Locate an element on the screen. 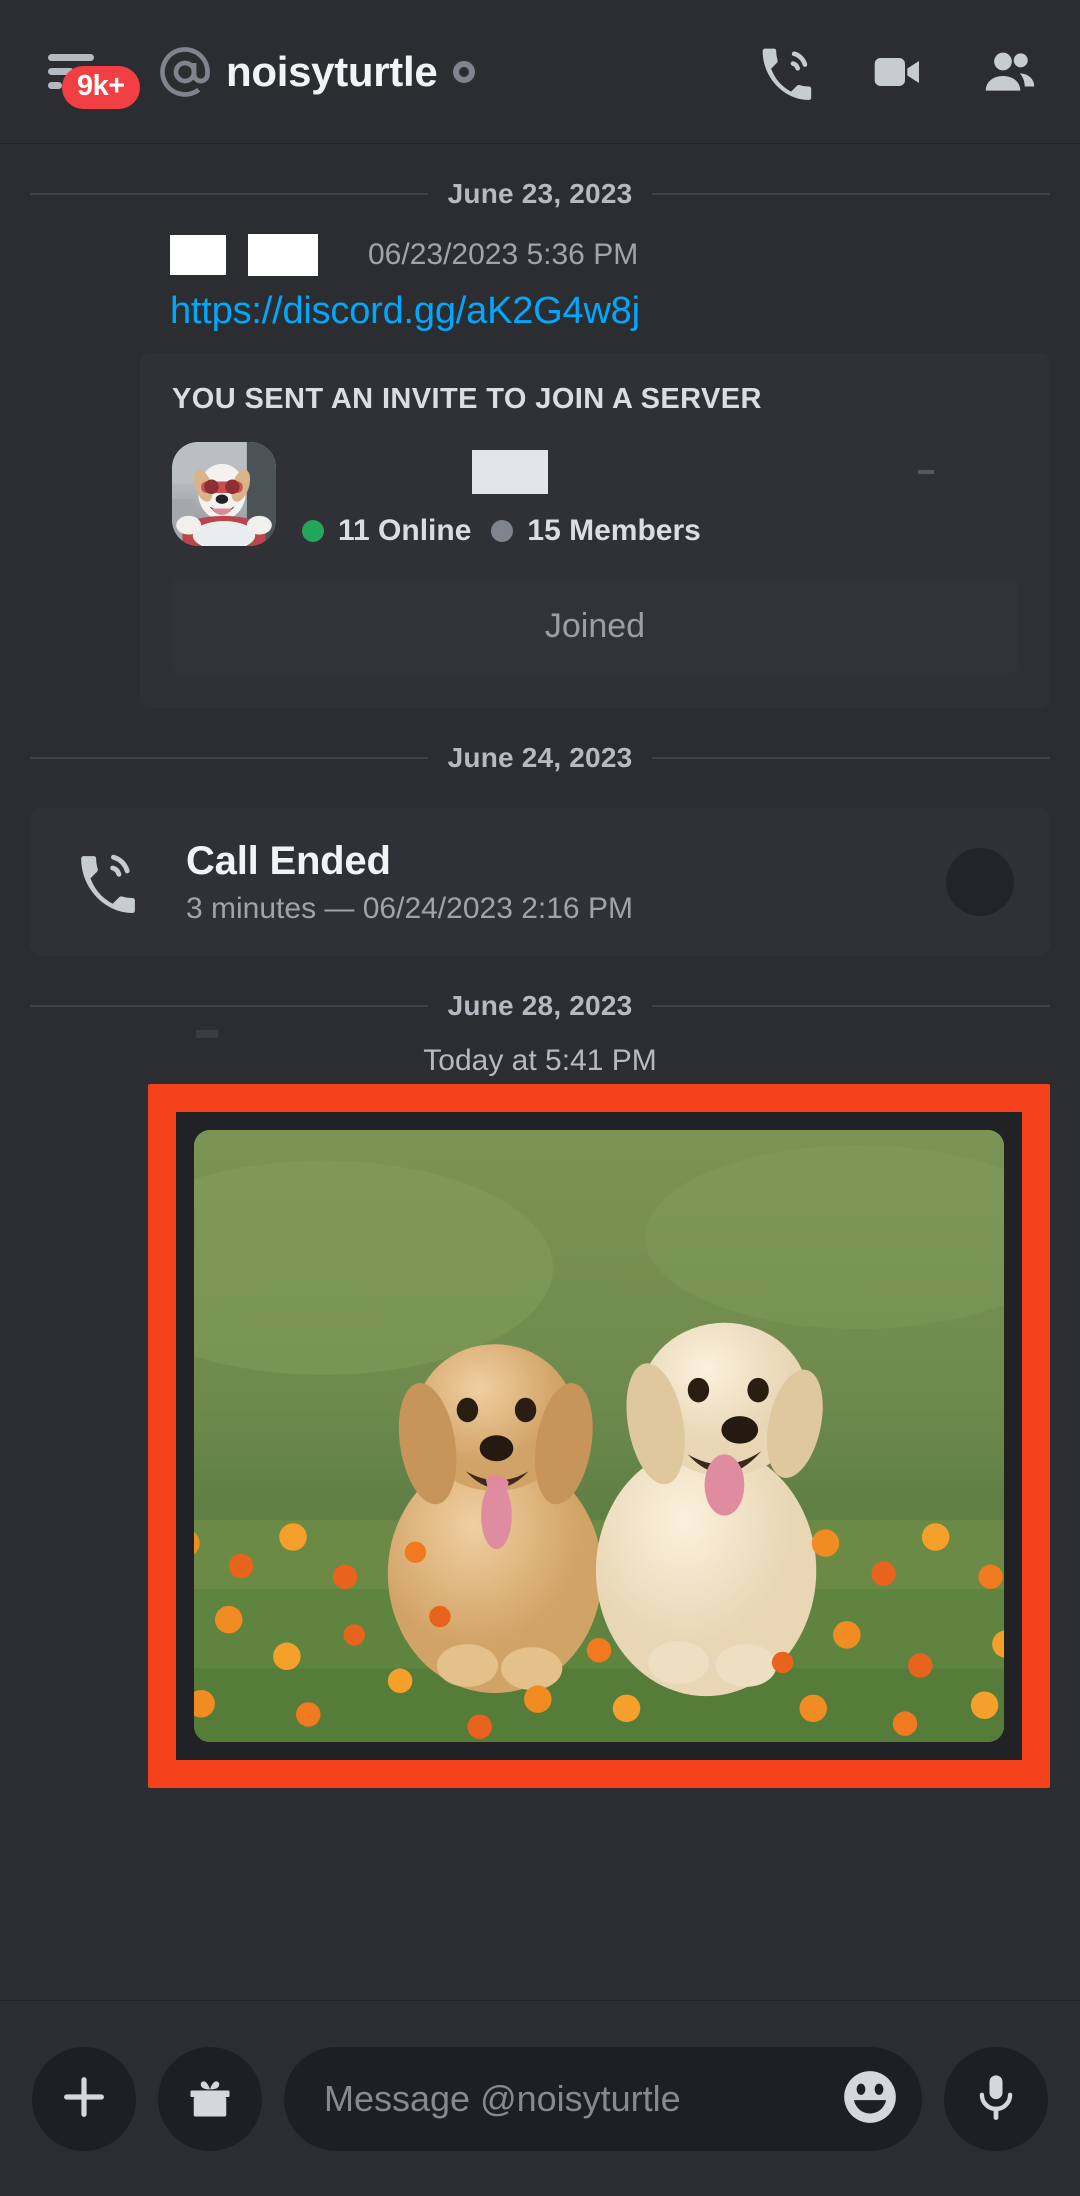  message-meta: 06/23/2023 5:36 PM is located at coordinates (540, 255).